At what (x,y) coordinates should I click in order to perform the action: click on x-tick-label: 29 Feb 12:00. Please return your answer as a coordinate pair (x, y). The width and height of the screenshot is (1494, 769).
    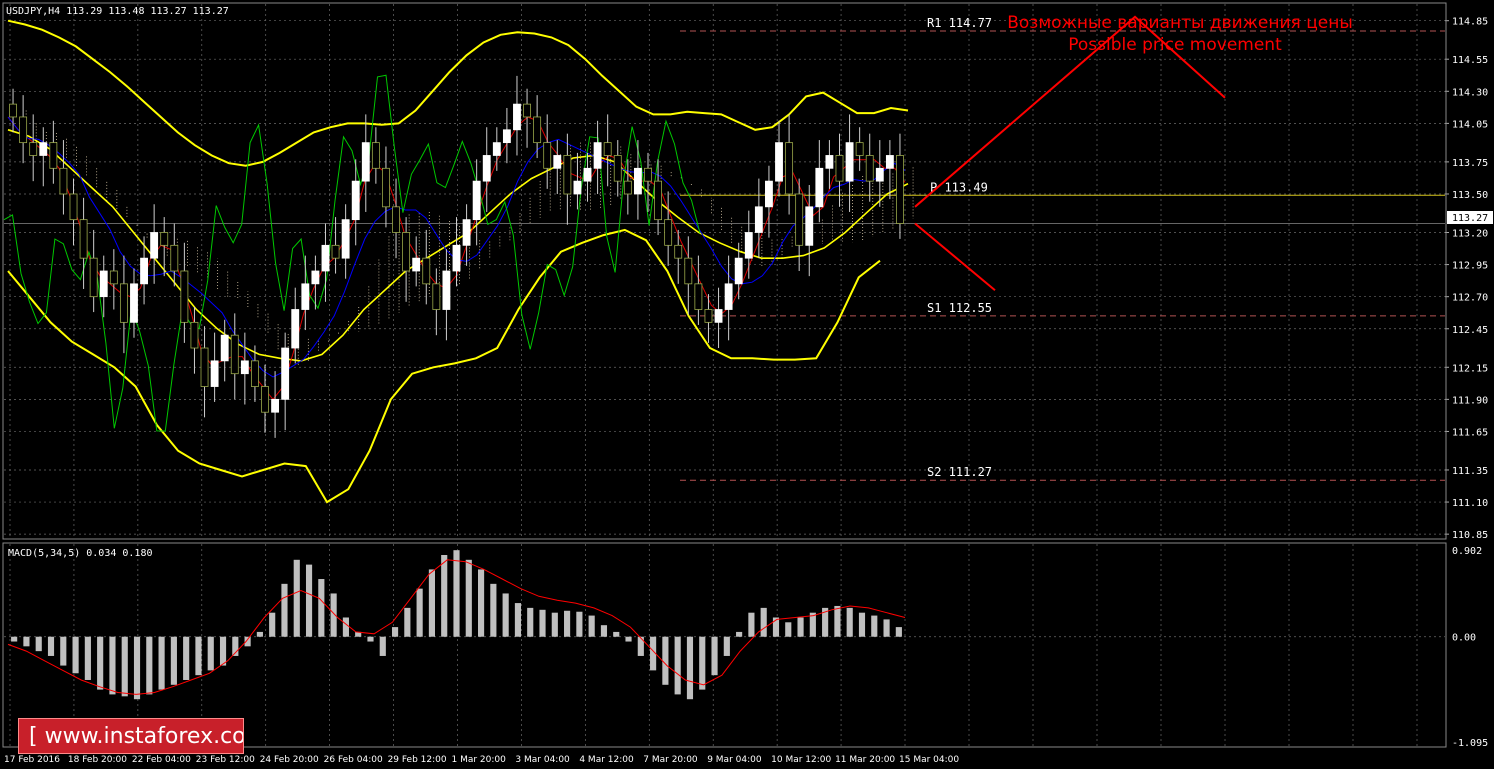
    Looking at the image, I should click on (417, 760).